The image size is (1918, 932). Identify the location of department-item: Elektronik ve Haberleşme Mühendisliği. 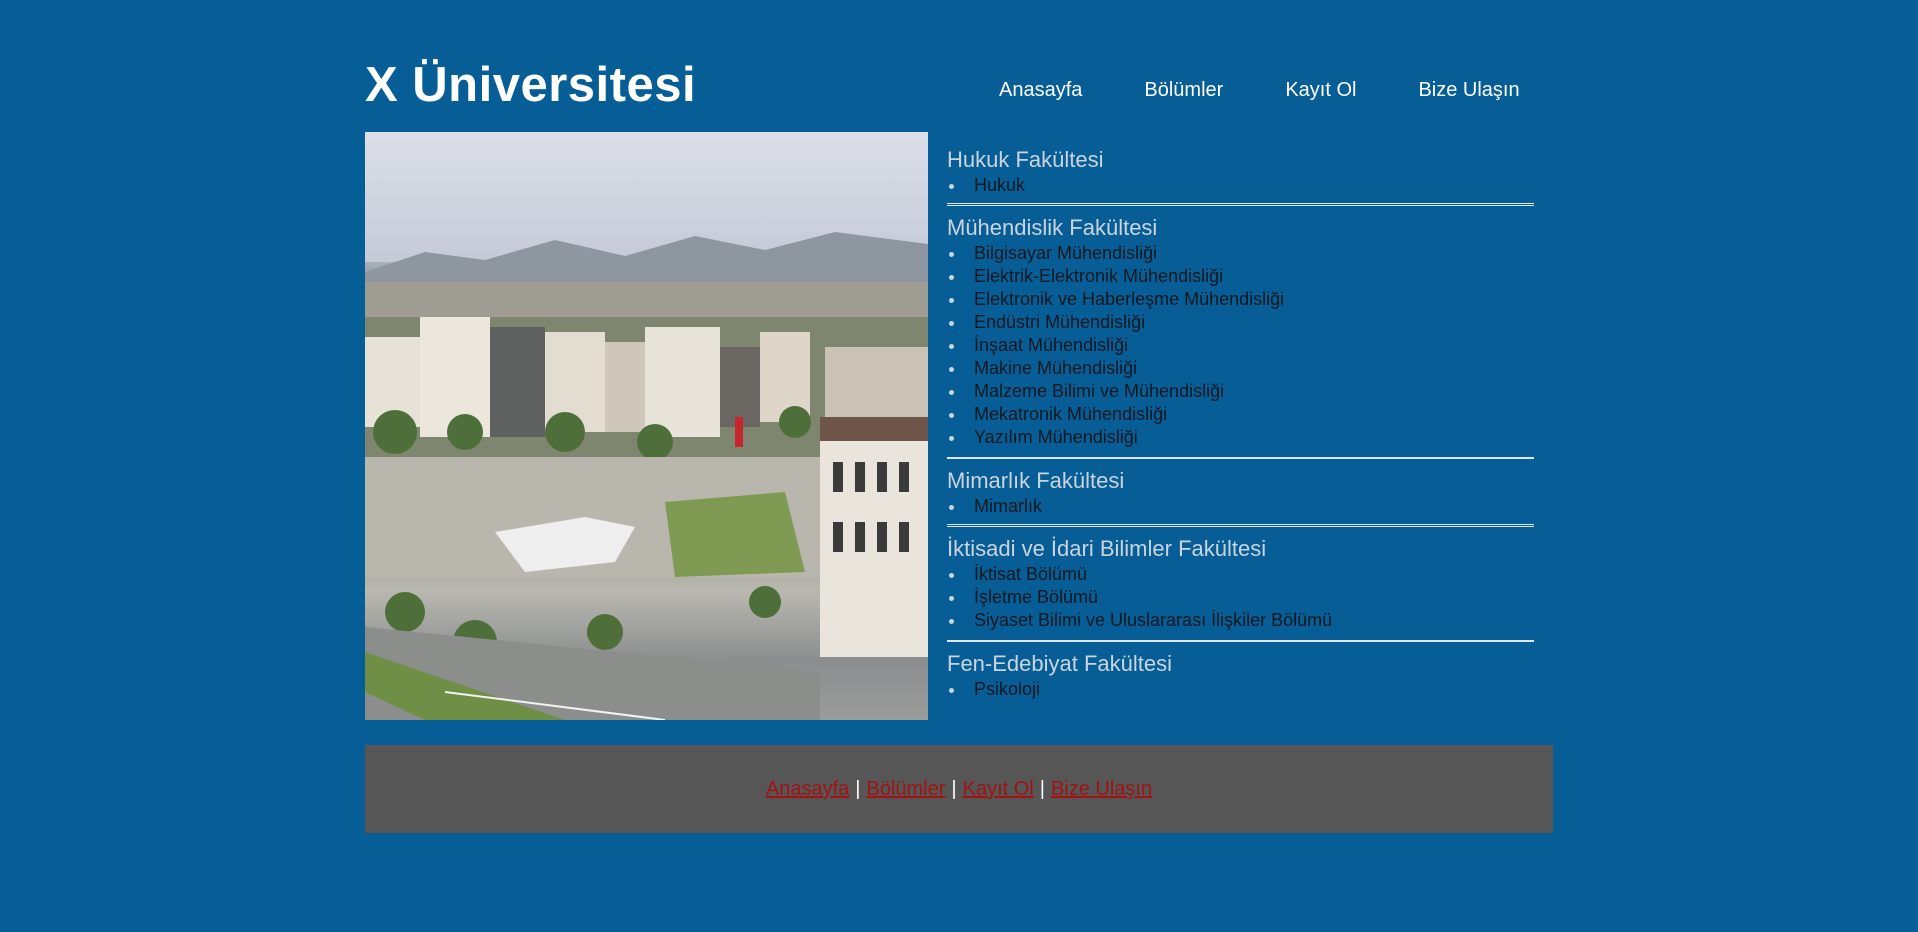
(1240, 299).